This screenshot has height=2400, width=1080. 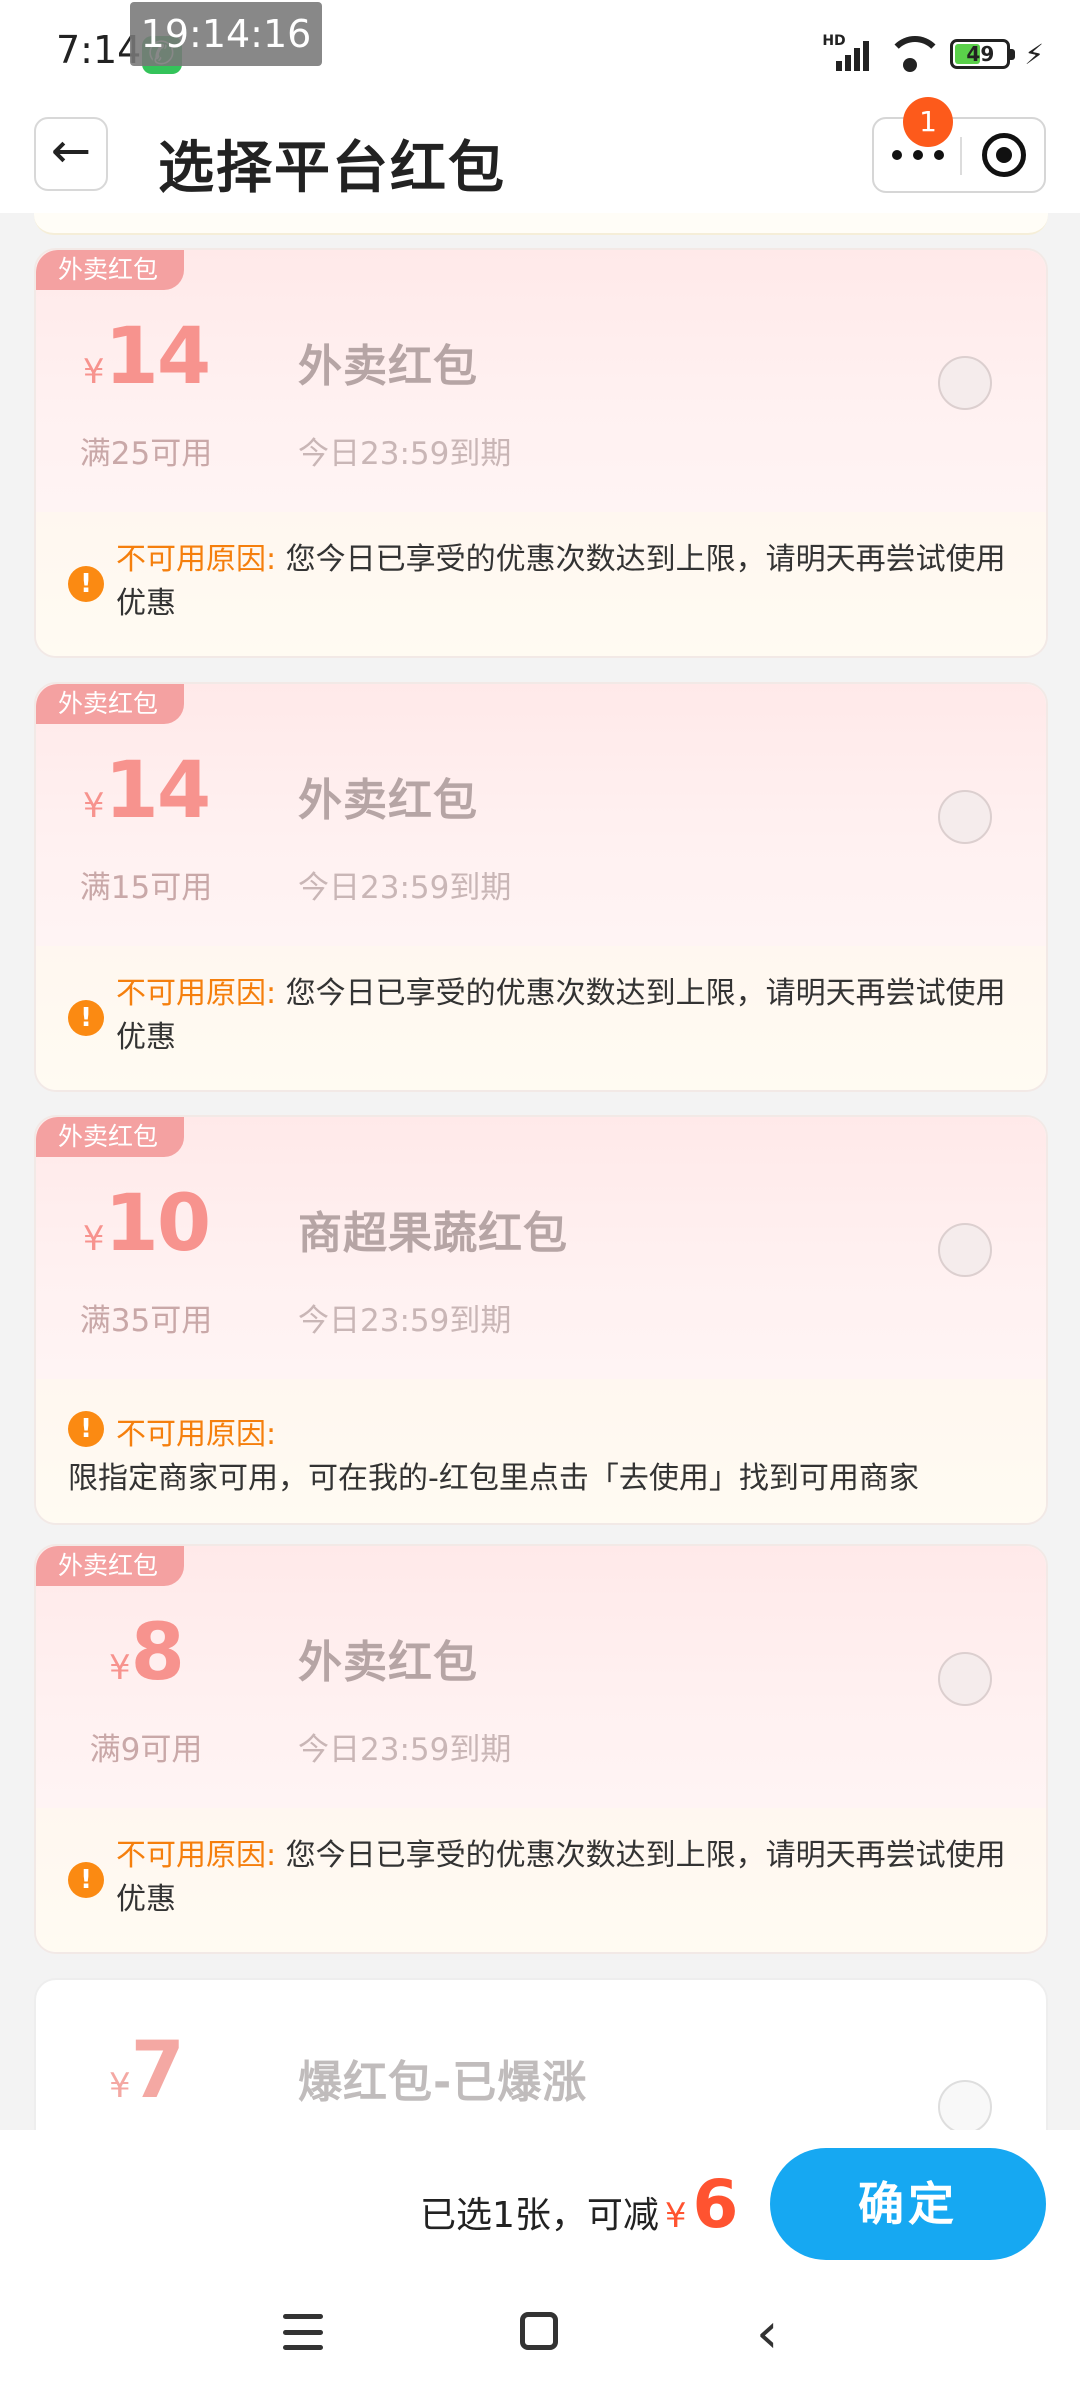 What do you see at coordinates (146, 1750) in the screenshot?
I see `coupon-threshold: 满9可用` at bounding box center [146, 1750].